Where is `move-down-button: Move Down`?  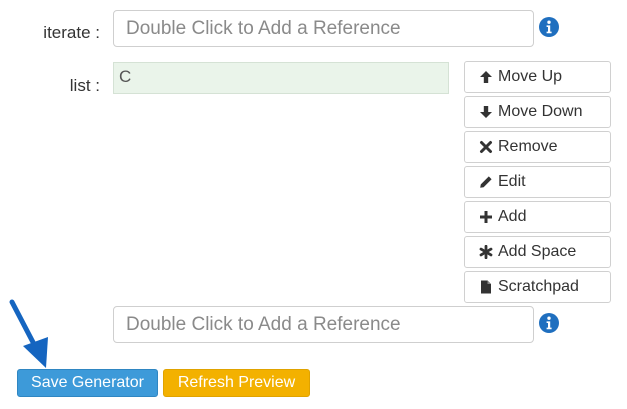
move-down-button: Move Down is located at coordinates (537, 112).